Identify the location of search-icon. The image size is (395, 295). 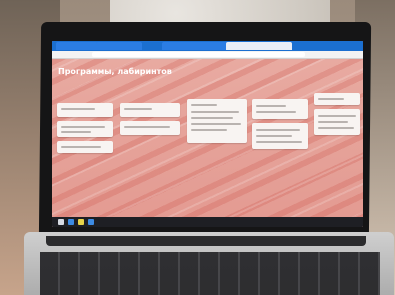
(71, 222).